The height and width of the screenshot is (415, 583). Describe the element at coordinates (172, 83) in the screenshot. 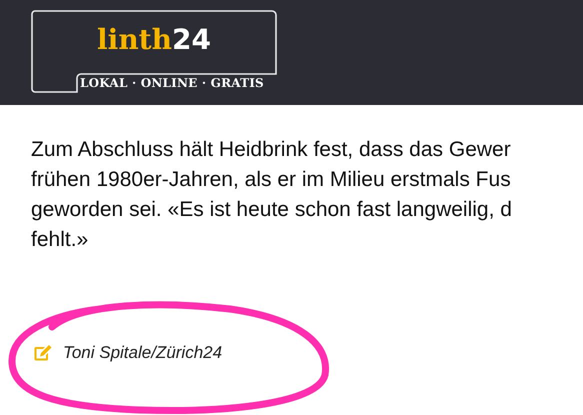

I see `tagline: LOKAL · ONLINE · GRATIS` at that location.